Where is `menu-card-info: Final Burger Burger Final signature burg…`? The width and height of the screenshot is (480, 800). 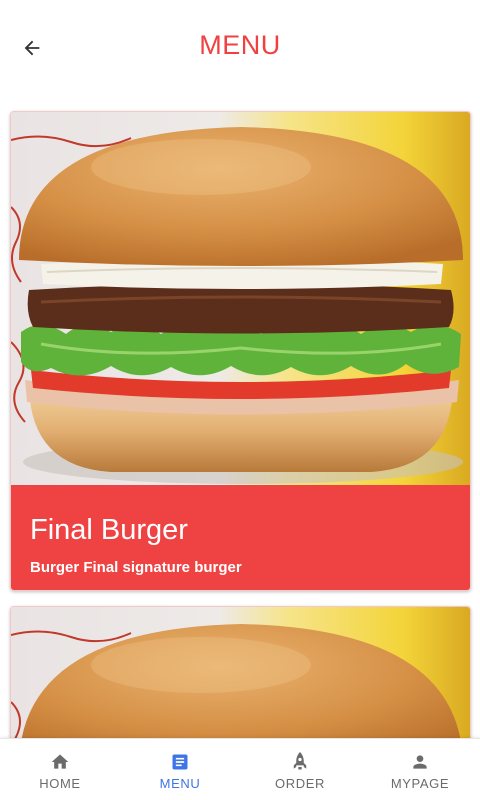
menu-card-info: Final Burger Burger Final signature burg… is located at coordinates (240, 537).